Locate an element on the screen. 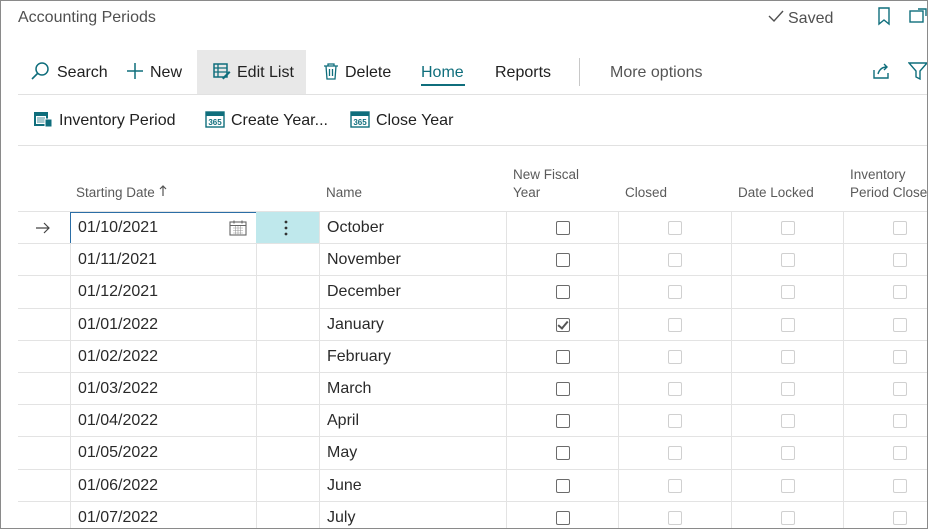  close-year-button: 365 Close Year is located at coordinates (401, 121).